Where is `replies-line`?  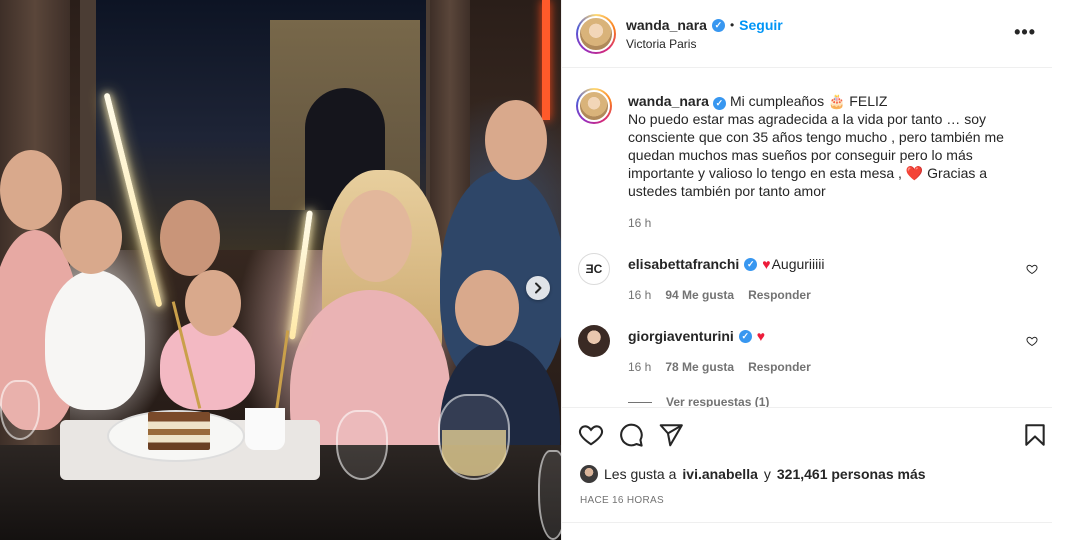 replies-line is located at coordinates (640, 402).